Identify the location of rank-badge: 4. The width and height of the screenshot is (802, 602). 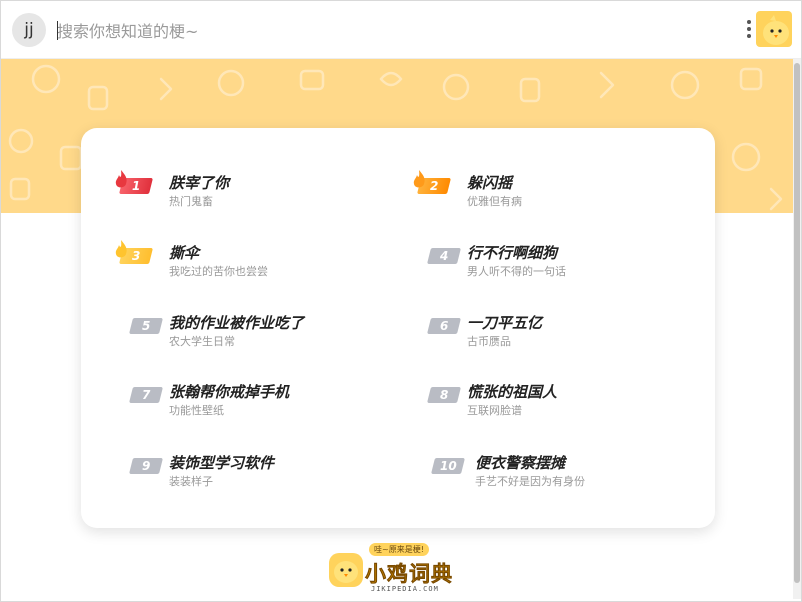
(444, 256).